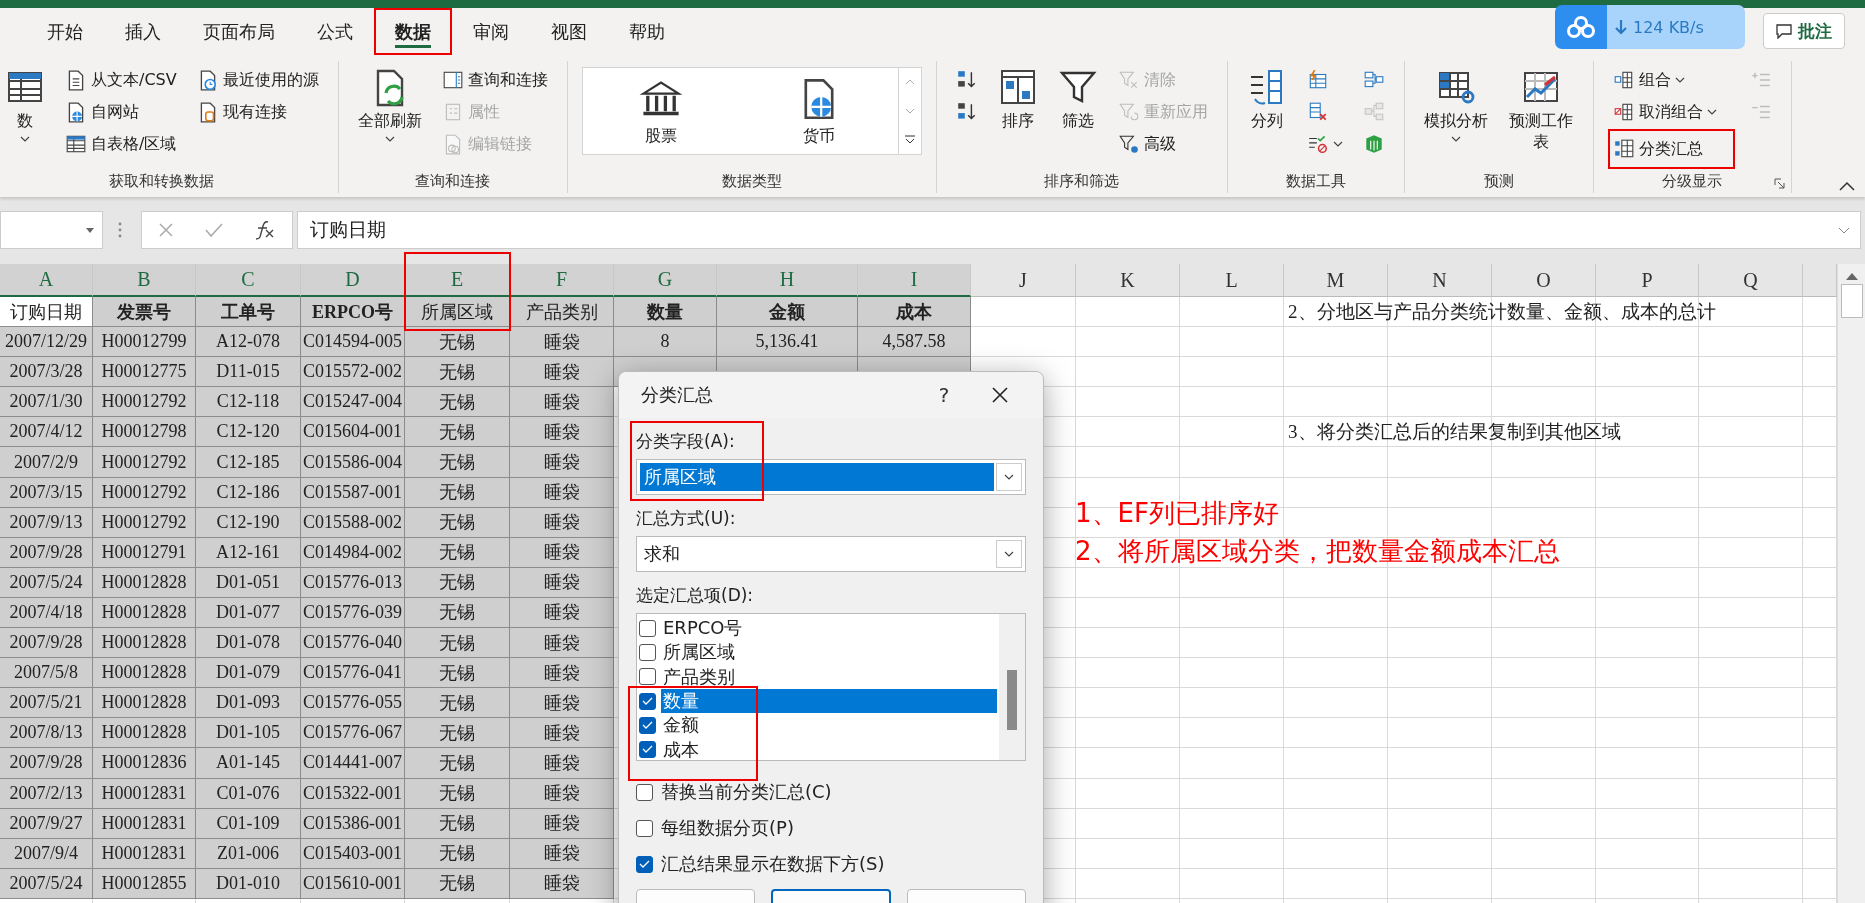 The width and height of the screenshot is (1865, 903). Describe the element at coordinates (665, 280) in the screenshot. I see `column-header: G` at that location.